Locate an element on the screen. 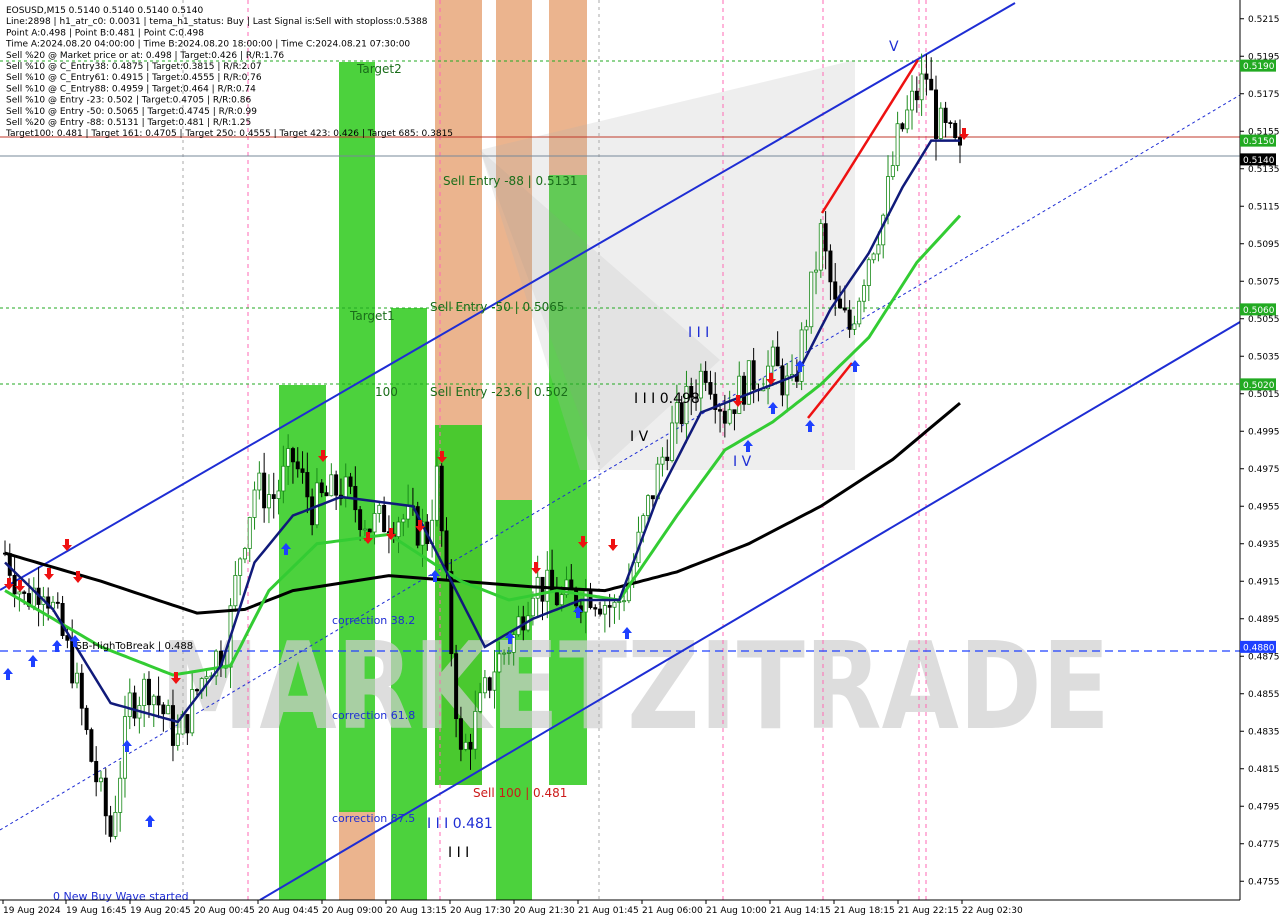  price-tick-label: 0.5175 is located at coordinates (1264, 95).